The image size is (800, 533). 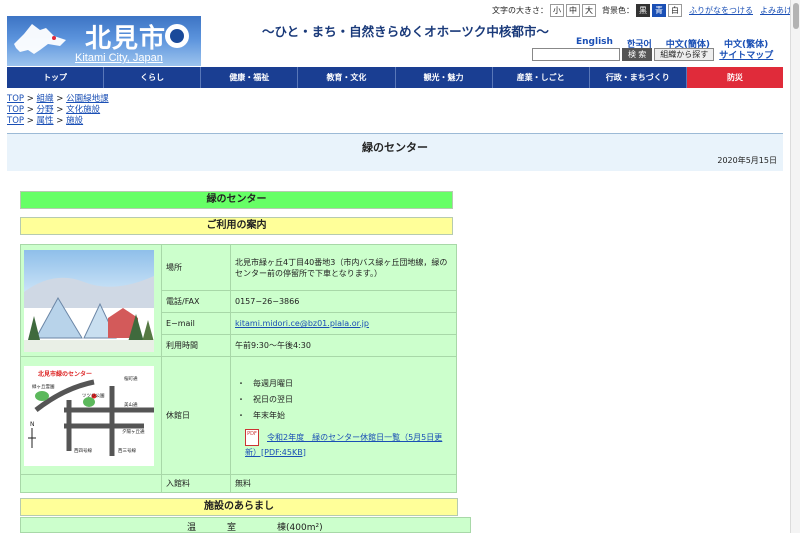 What do you see at coordinates (239, 507) in the screenshot?
I see `outline-heading: 施設のあらまし` at bounding box center [239, 507].